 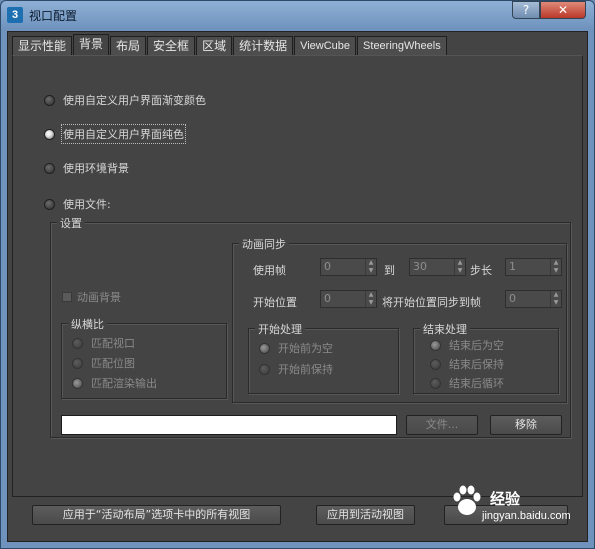 I want to click on sync-start-label: 将开始位置同步到帧, so click(x=431, y=302).